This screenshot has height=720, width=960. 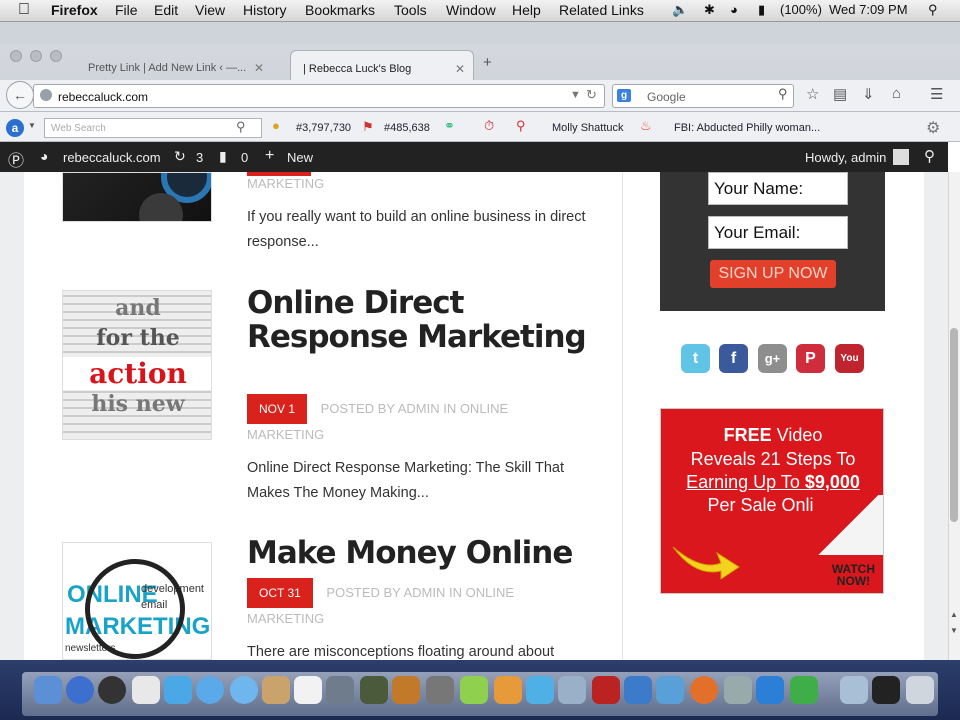 What do you see at coordinates (449, 126) in the screenshot?
I see `link-chain-icon: ⚭` at bounding box center [449, 126].